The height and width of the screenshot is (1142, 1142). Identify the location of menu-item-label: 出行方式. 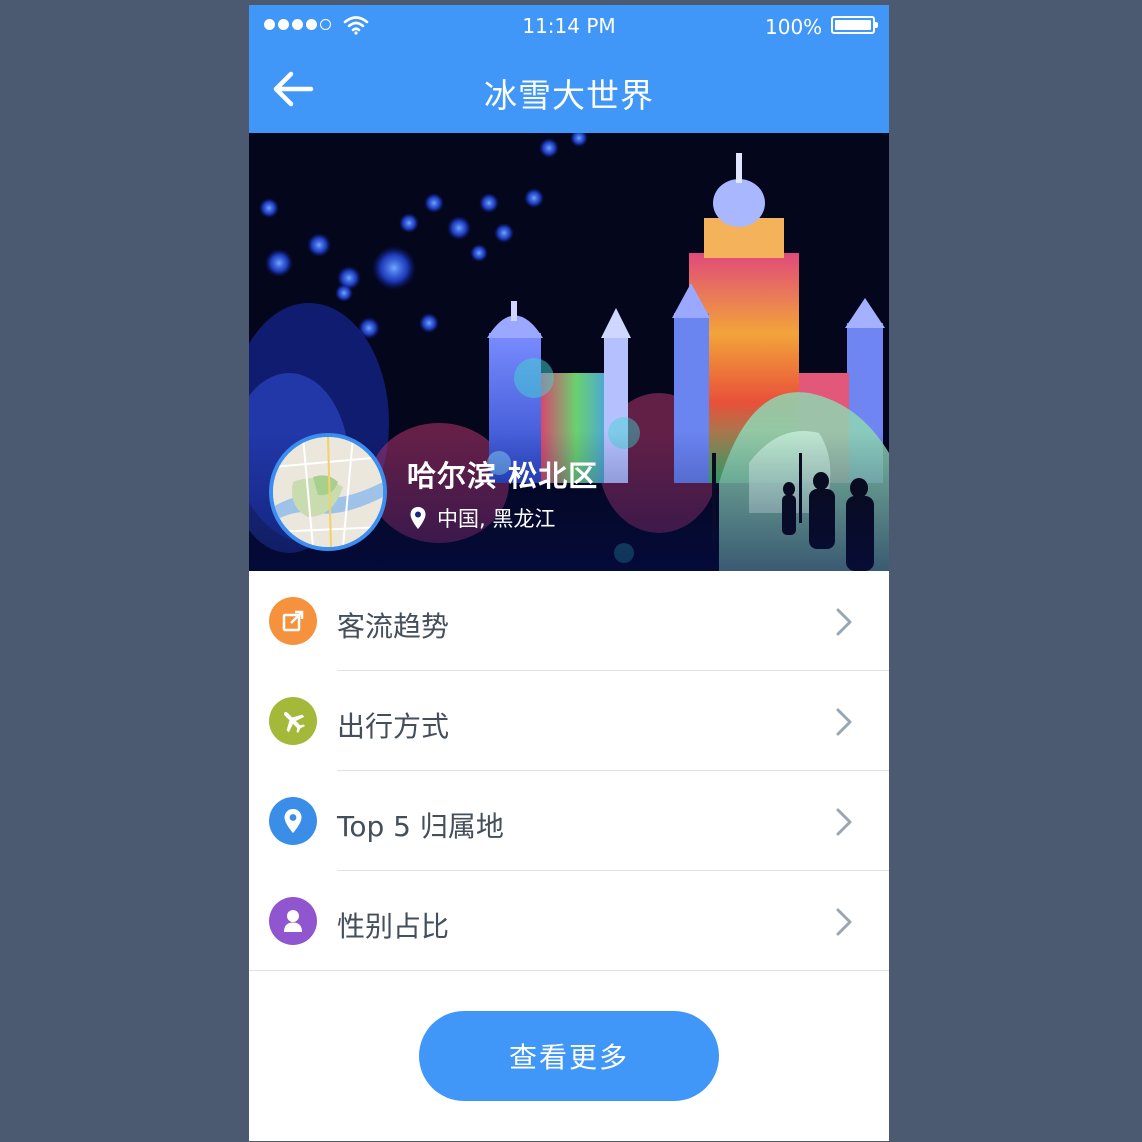
(393, 726).